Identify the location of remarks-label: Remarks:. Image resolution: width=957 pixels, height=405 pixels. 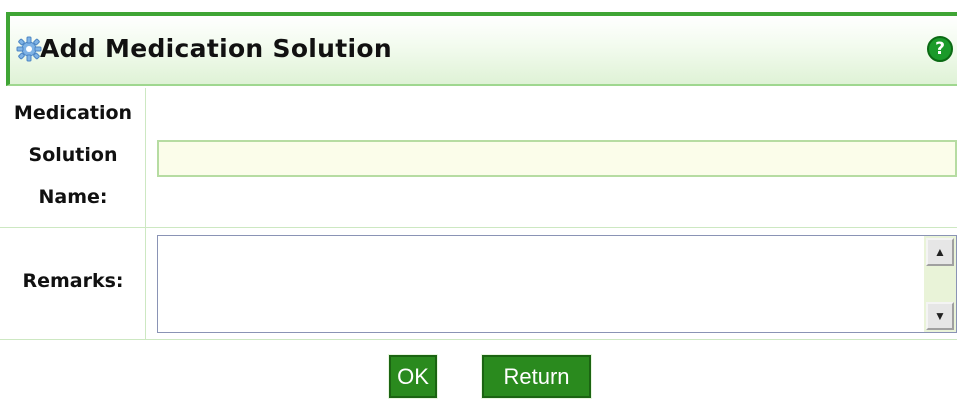
(73, 281).